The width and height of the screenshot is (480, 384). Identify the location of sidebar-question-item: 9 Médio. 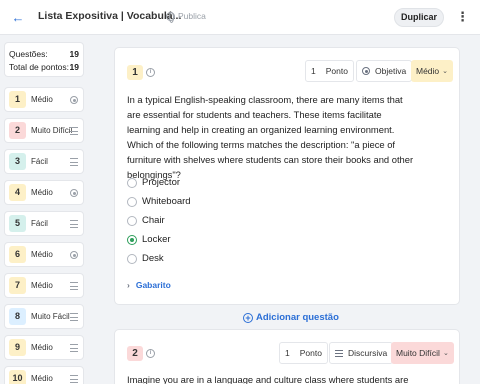
(44, 347).